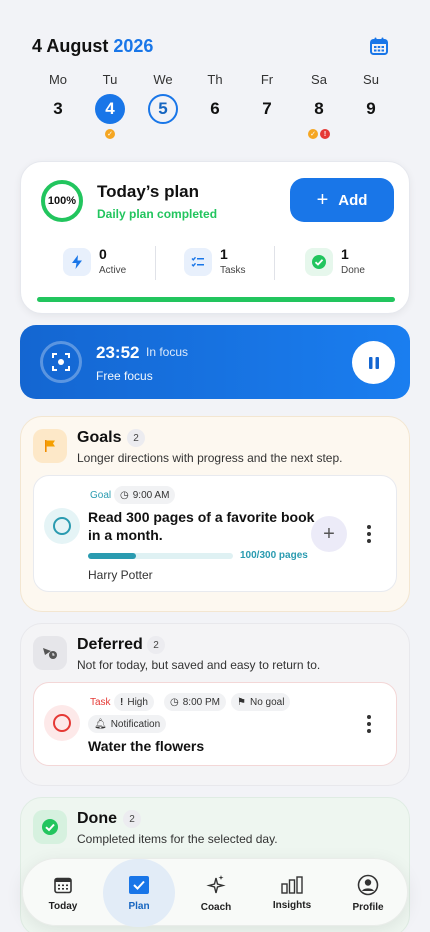 The width and height of the screenshot is (430, 932). I want to click on nav-label: Profile, so click(368, 907).